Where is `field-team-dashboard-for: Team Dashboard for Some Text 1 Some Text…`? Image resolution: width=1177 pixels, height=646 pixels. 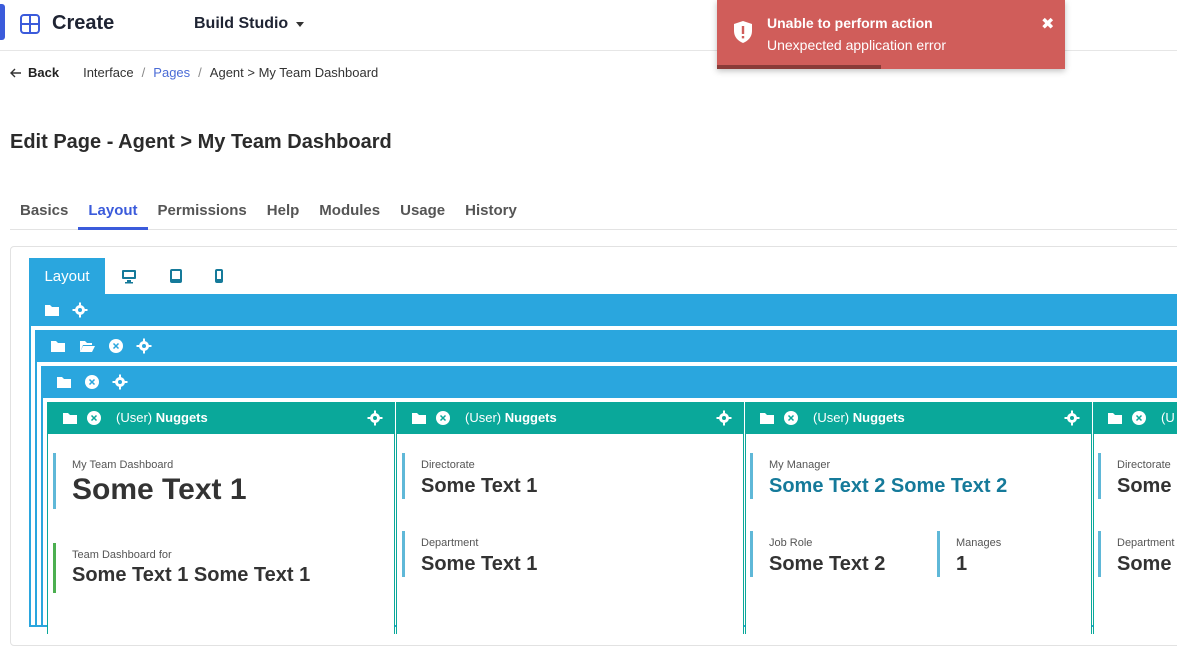
field-team-dashboard-for: Team Dashboard for Some Text 1 Some Text… is located at coordinates (181, 568).